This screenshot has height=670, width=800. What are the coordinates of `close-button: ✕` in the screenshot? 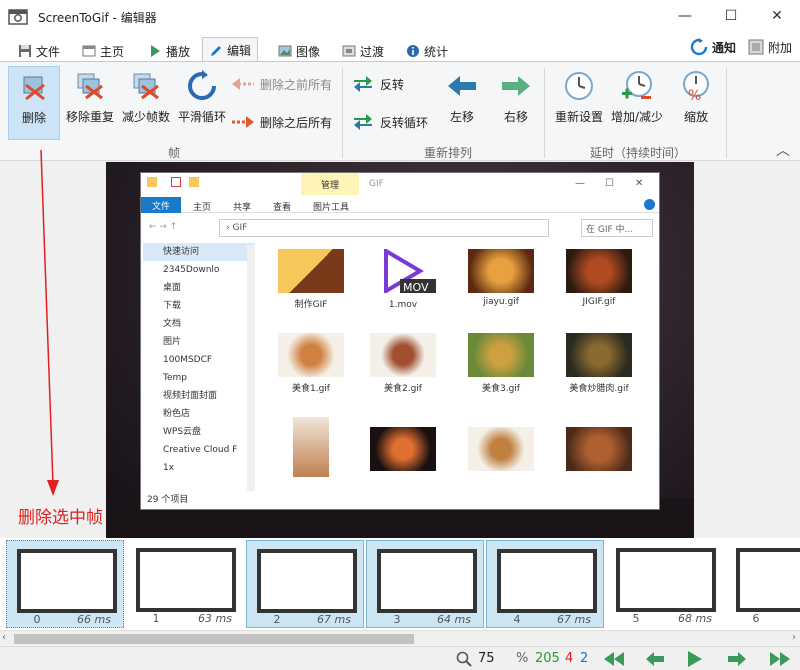 It's located at (777, 16).